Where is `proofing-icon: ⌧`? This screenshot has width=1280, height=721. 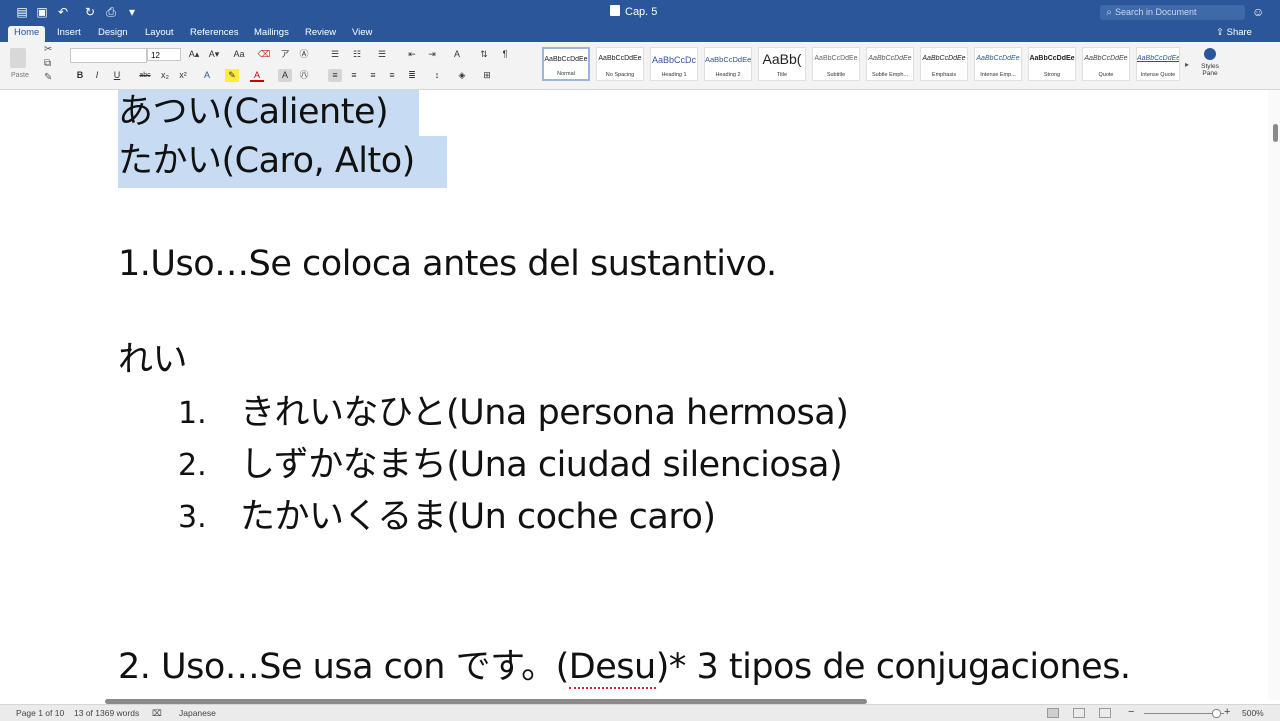
proofing-icon: ⌧ is located at coordinates (157, 713).